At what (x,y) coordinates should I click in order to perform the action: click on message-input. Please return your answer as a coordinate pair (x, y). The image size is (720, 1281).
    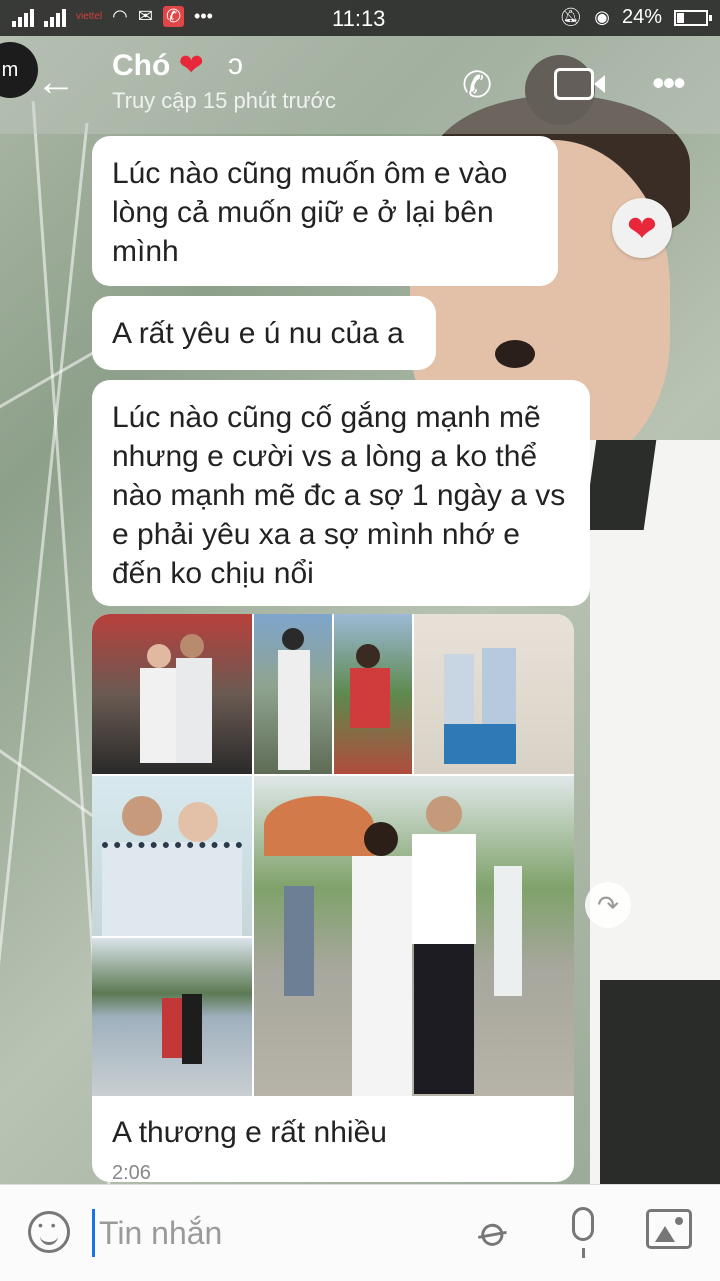
    Looking at the image, I should click on (275, 1233).